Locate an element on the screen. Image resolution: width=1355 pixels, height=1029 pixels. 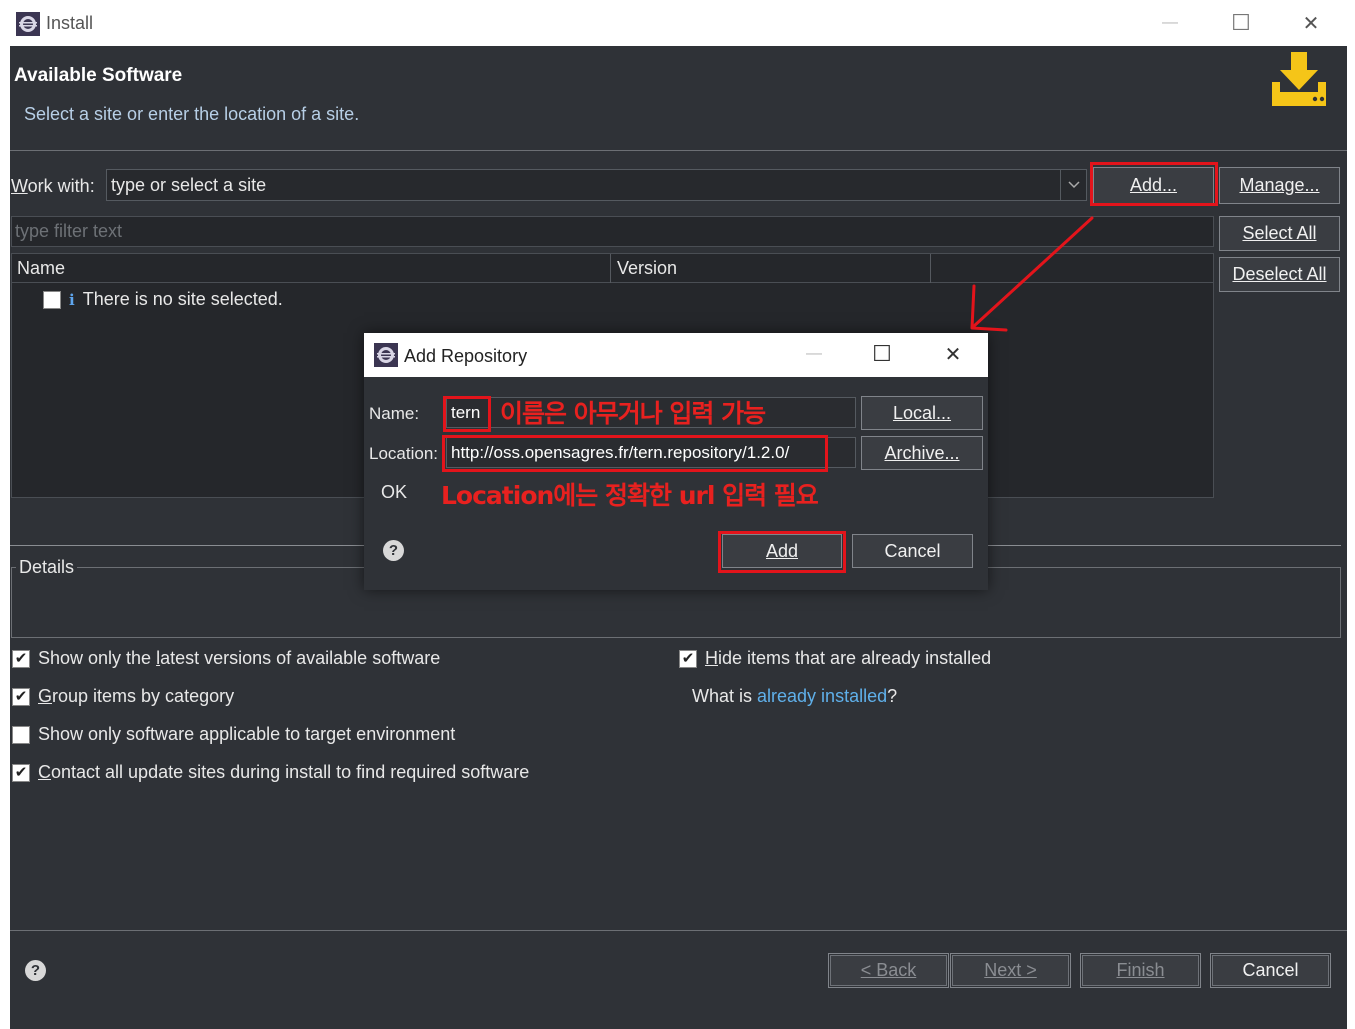
option-group-by-category: ✔ Group items by category is located at coordinates (123, 696).